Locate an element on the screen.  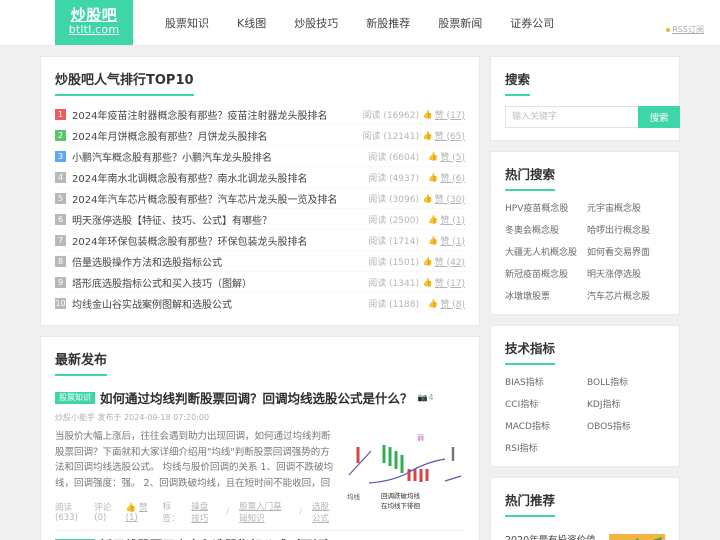
site-logo: 炒股吧 btltl.com is located at coordinates (94, 22).